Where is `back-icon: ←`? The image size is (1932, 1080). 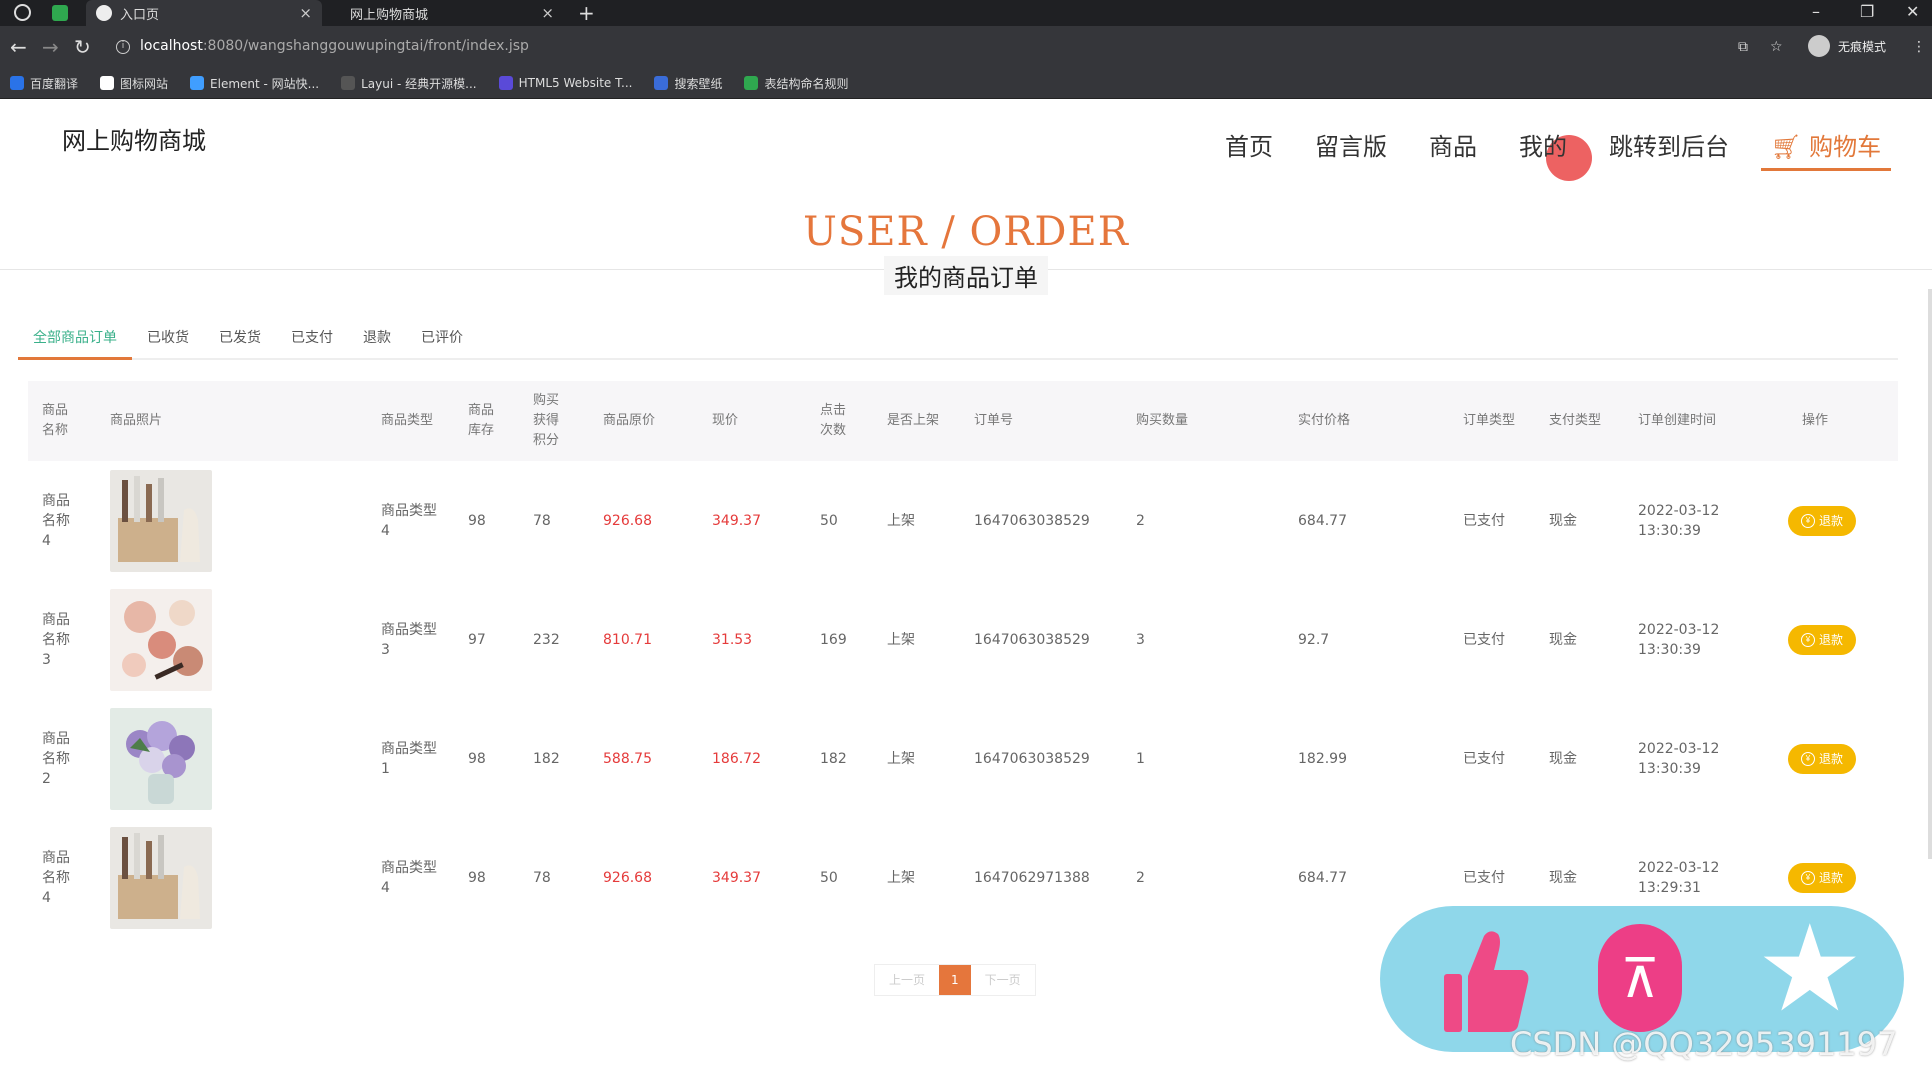 back-icon: ← is located at coordinates (18, 47).